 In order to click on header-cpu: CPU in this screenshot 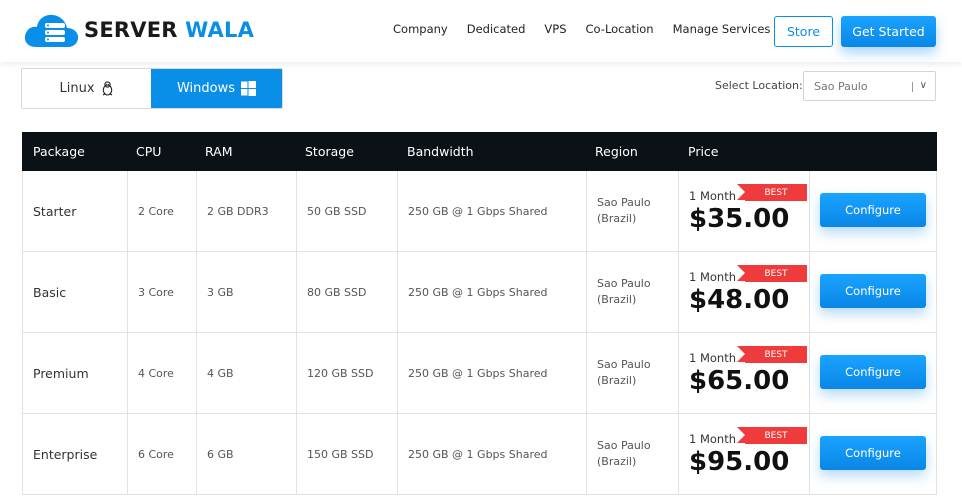, I will do `click(149, 151)`.